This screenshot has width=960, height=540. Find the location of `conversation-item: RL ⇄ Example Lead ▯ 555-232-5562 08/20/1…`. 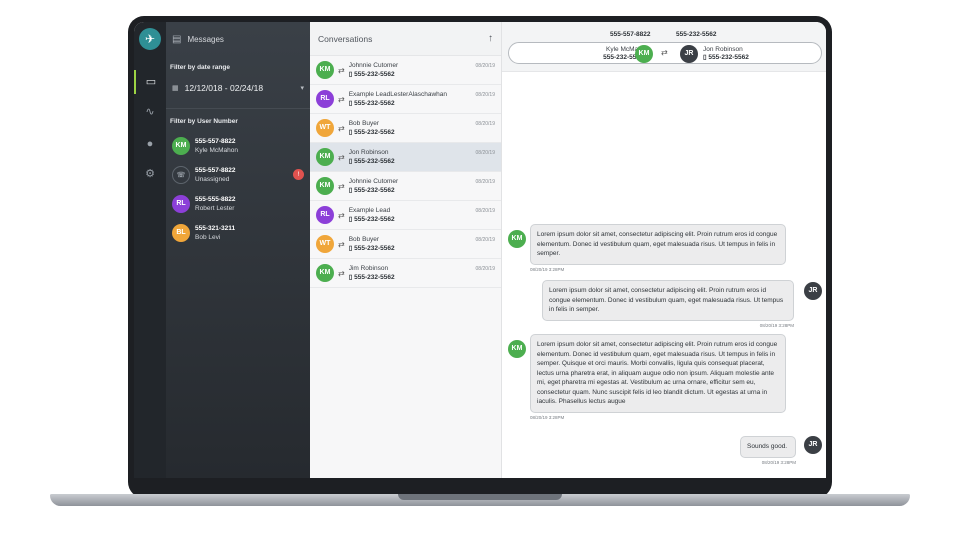

conversation-item: RL ⇄ Example Lead ▯ 555-232-5562 08/20/1… is located at coordinates (405, 215).